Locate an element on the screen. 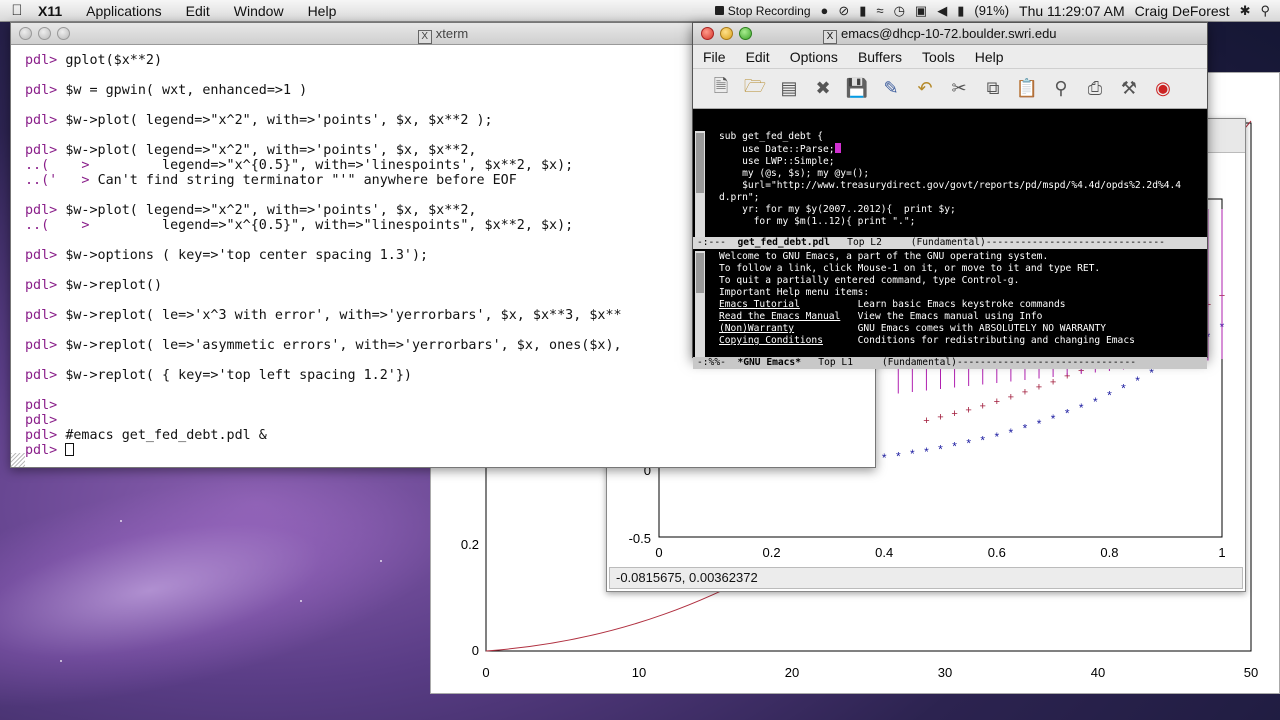 The image size is (1280, 720). emacs-menu-buffers: Buffers is located at coordinates (880, 57).